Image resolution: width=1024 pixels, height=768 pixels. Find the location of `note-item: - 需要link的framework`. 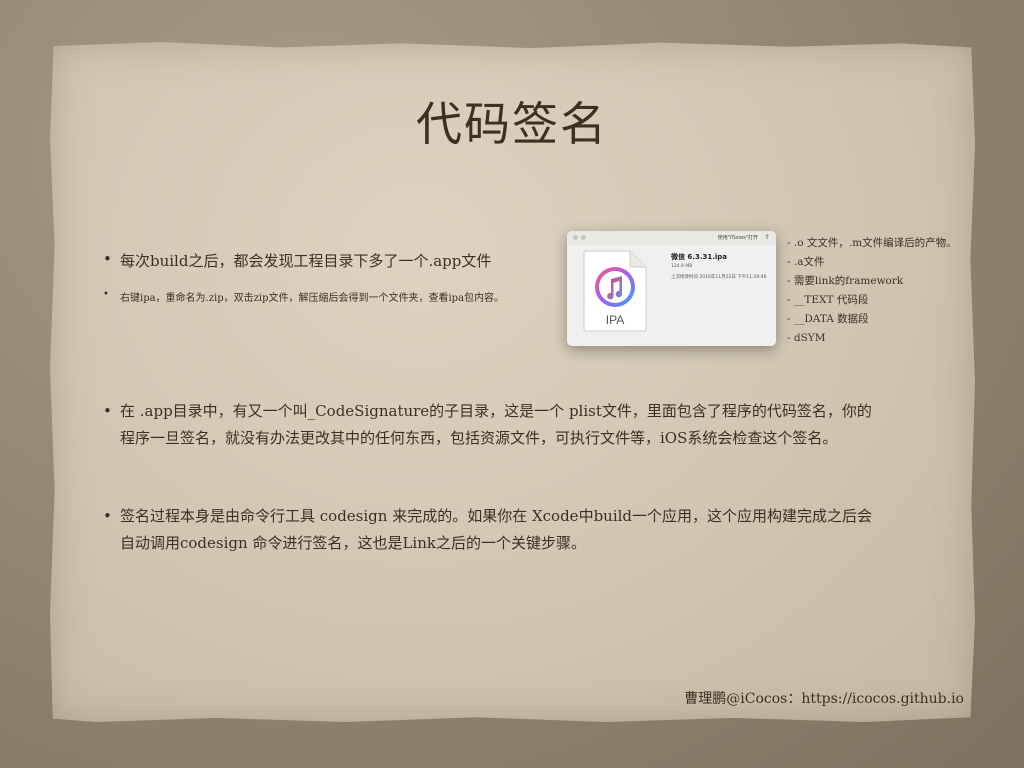

note-item: - 需要link的framework is located at coordinates (845, 281).